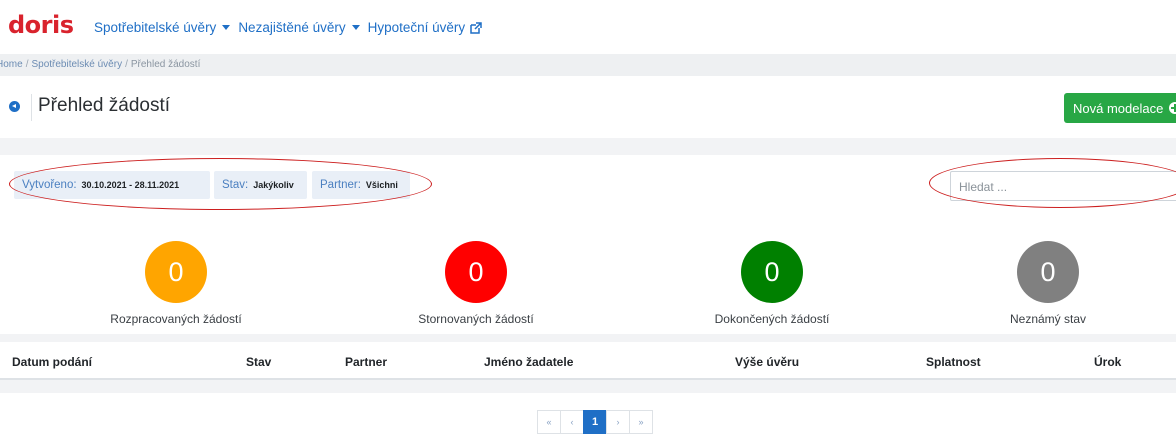  I want to click on column-header-date: Datum podání, so click(52, 362).